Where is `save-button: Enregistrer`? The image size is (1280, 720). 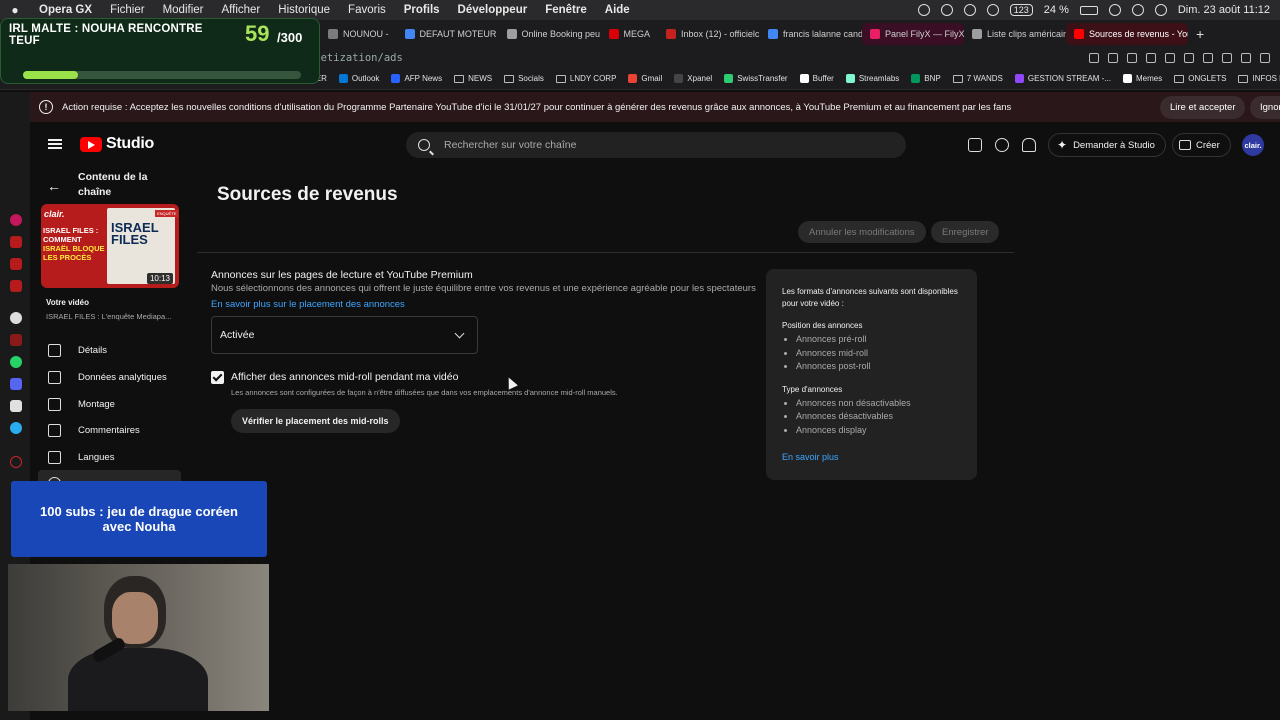
save-button: Enregistrer is located at coordinates (965, 232).